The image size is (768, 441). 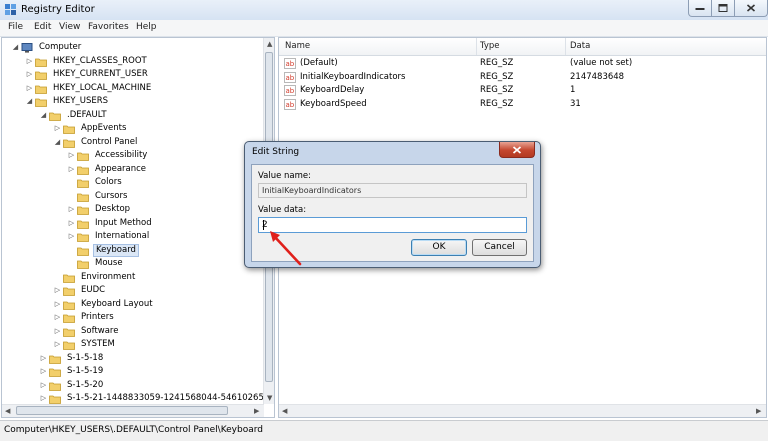 I want to click on menu-view: View, so click(x=69, y=27).